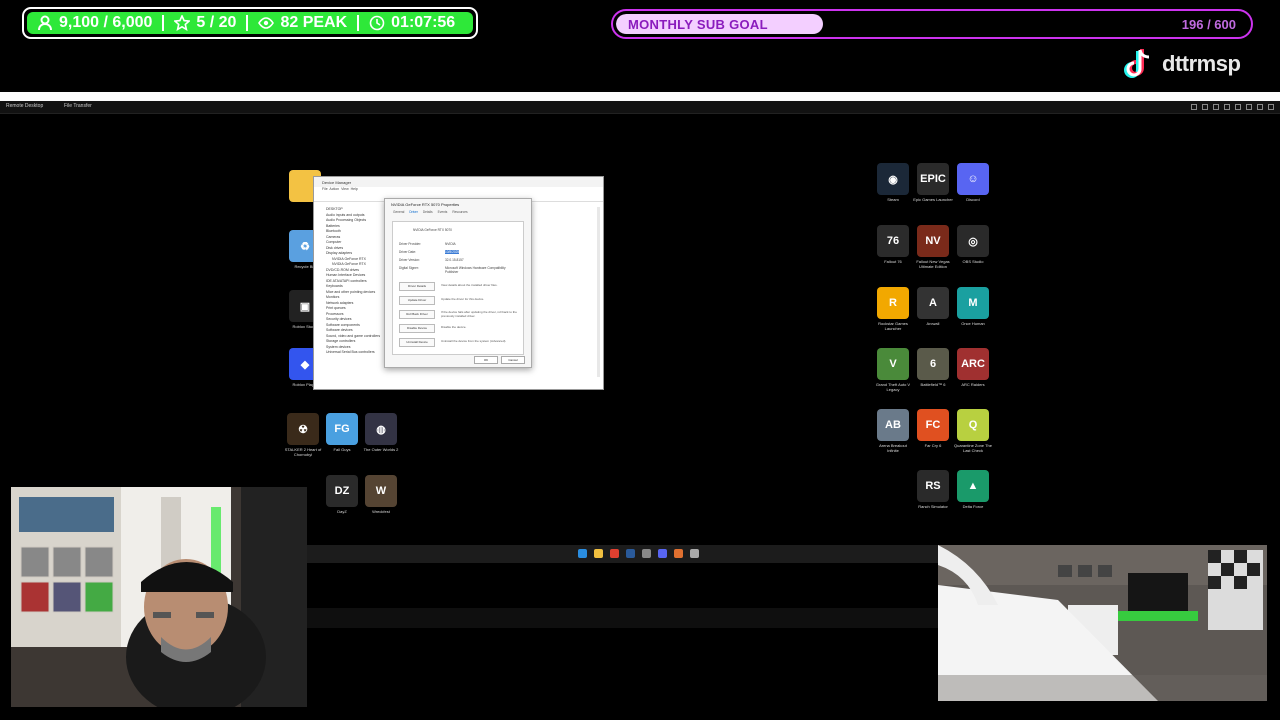 The height and width of the screenshot is (720, 1280). What do you see at coordinates (417, 314) in the screenshot?
I see `roll-back-driver-button: Roll Back Driver` at bounding box center [417, 314].